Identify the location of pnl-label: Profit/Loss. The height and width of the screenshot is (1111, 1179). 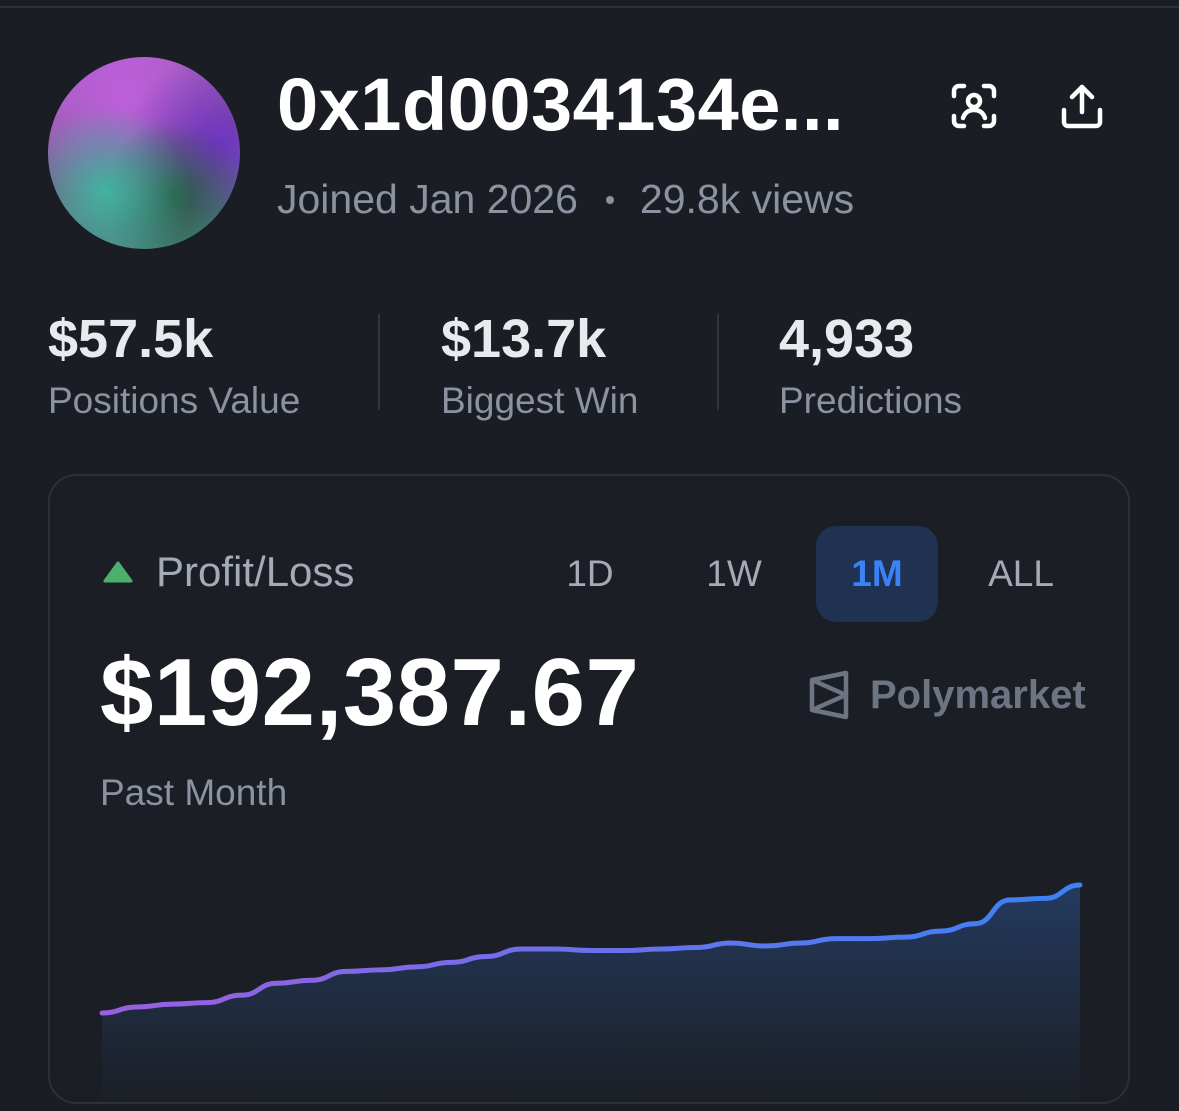
(255, 571).